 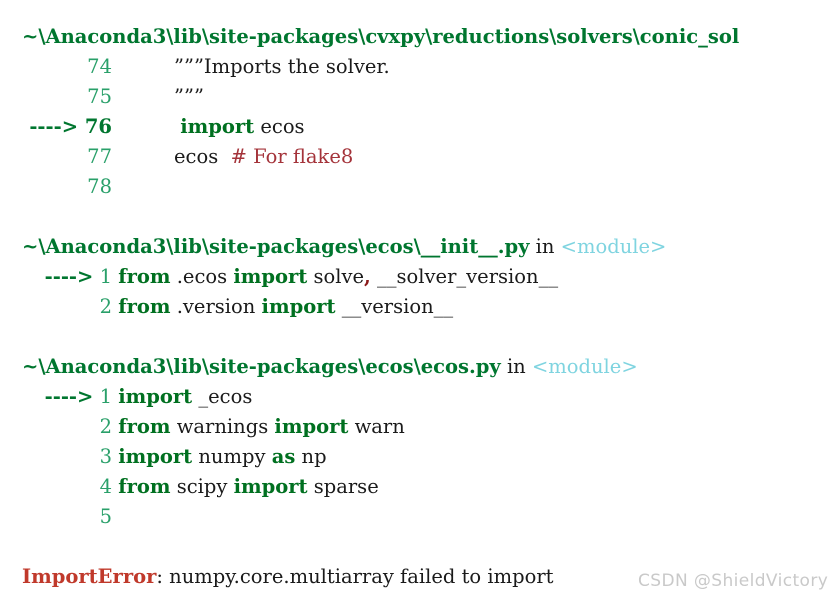 I want to click on code-line: ----> 76 import ecos, so click(x=419, y=127).